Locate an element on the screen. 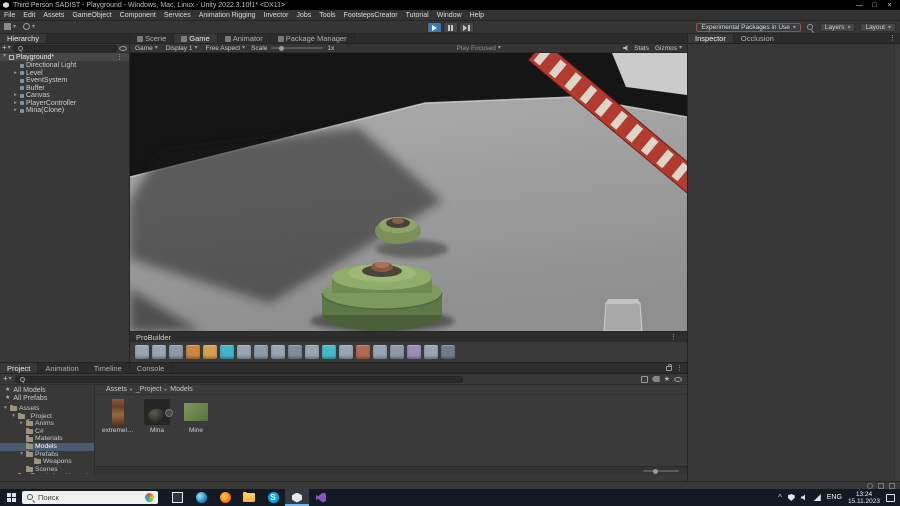 The height and width of the screenshot is (506, 900). scene-header-playground: ▾ Playground* ⋮ is located at coordinates (64, 57).